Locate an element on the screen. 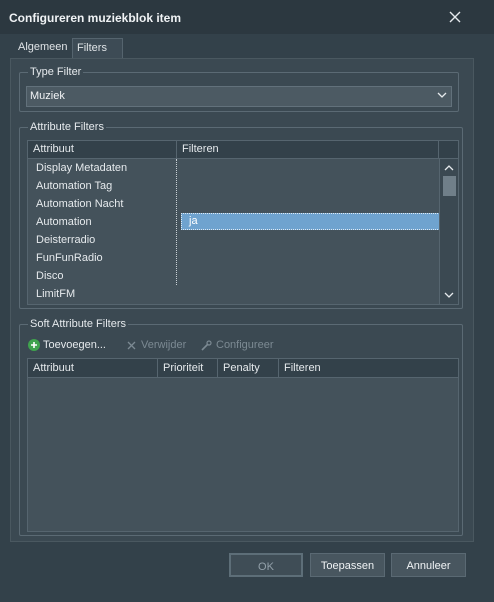 Image resolution: width=494 pixels, height=602 pixels. vertical-scrollbar is located at coordinates (448, 231).